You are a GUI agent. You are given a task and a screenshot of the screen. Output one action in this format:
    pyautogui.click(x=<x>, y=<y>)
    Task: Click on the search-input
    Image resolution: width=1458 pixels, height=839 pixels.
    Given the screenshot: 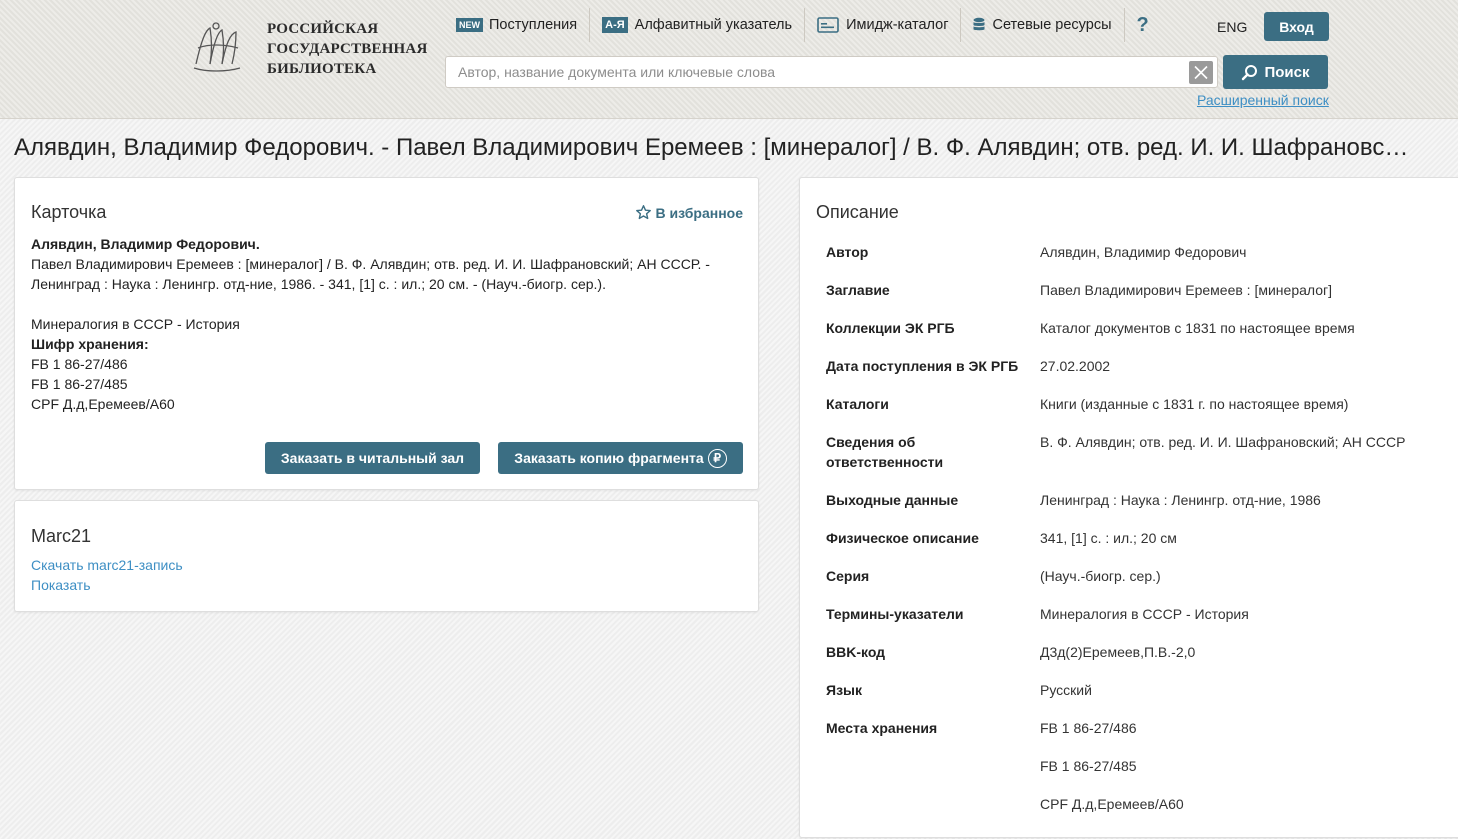 What is the action you would take?
    pyautogui.click(x=816, y=72)
    